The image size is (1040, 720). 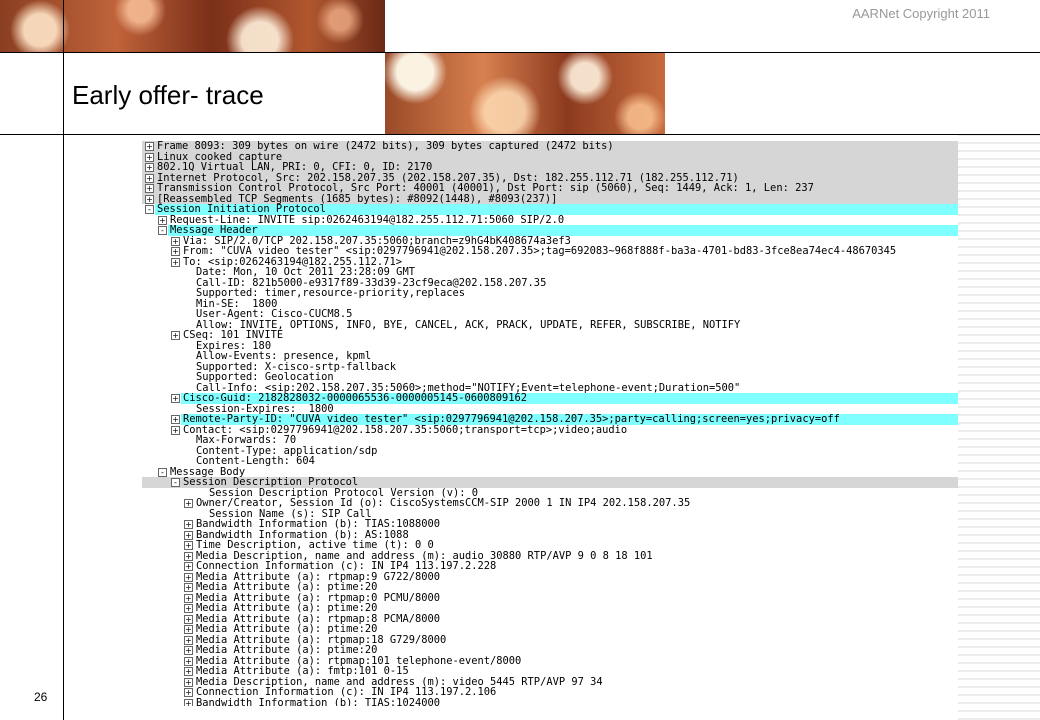 I want to click on slide-title: Early offer- trace, so click(x=168, y=95).